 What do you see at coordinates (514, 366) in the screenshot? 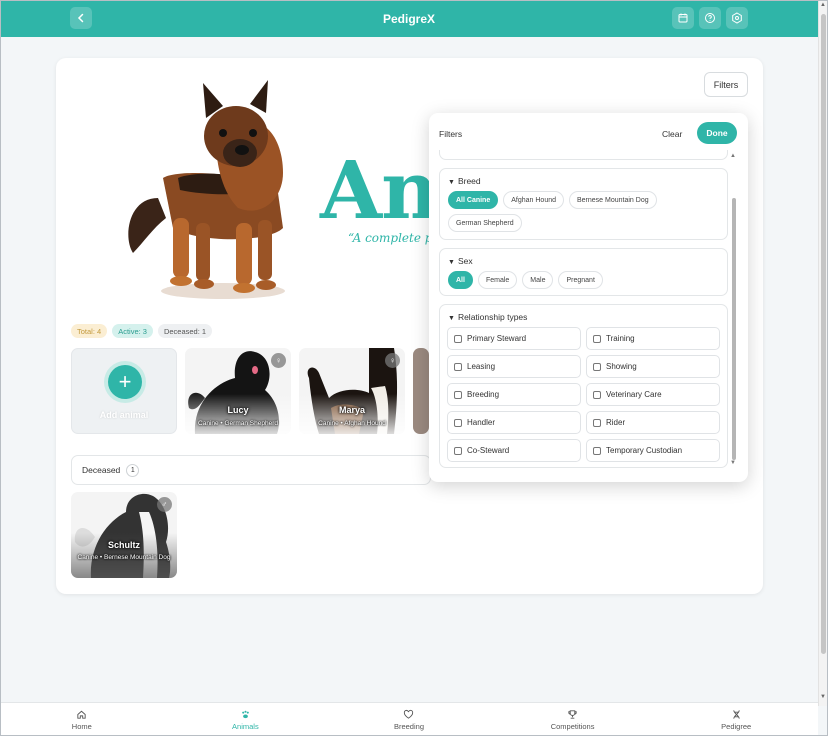
I see `relationship-option-leasing: Leasing` at bounding box center [514, 366].